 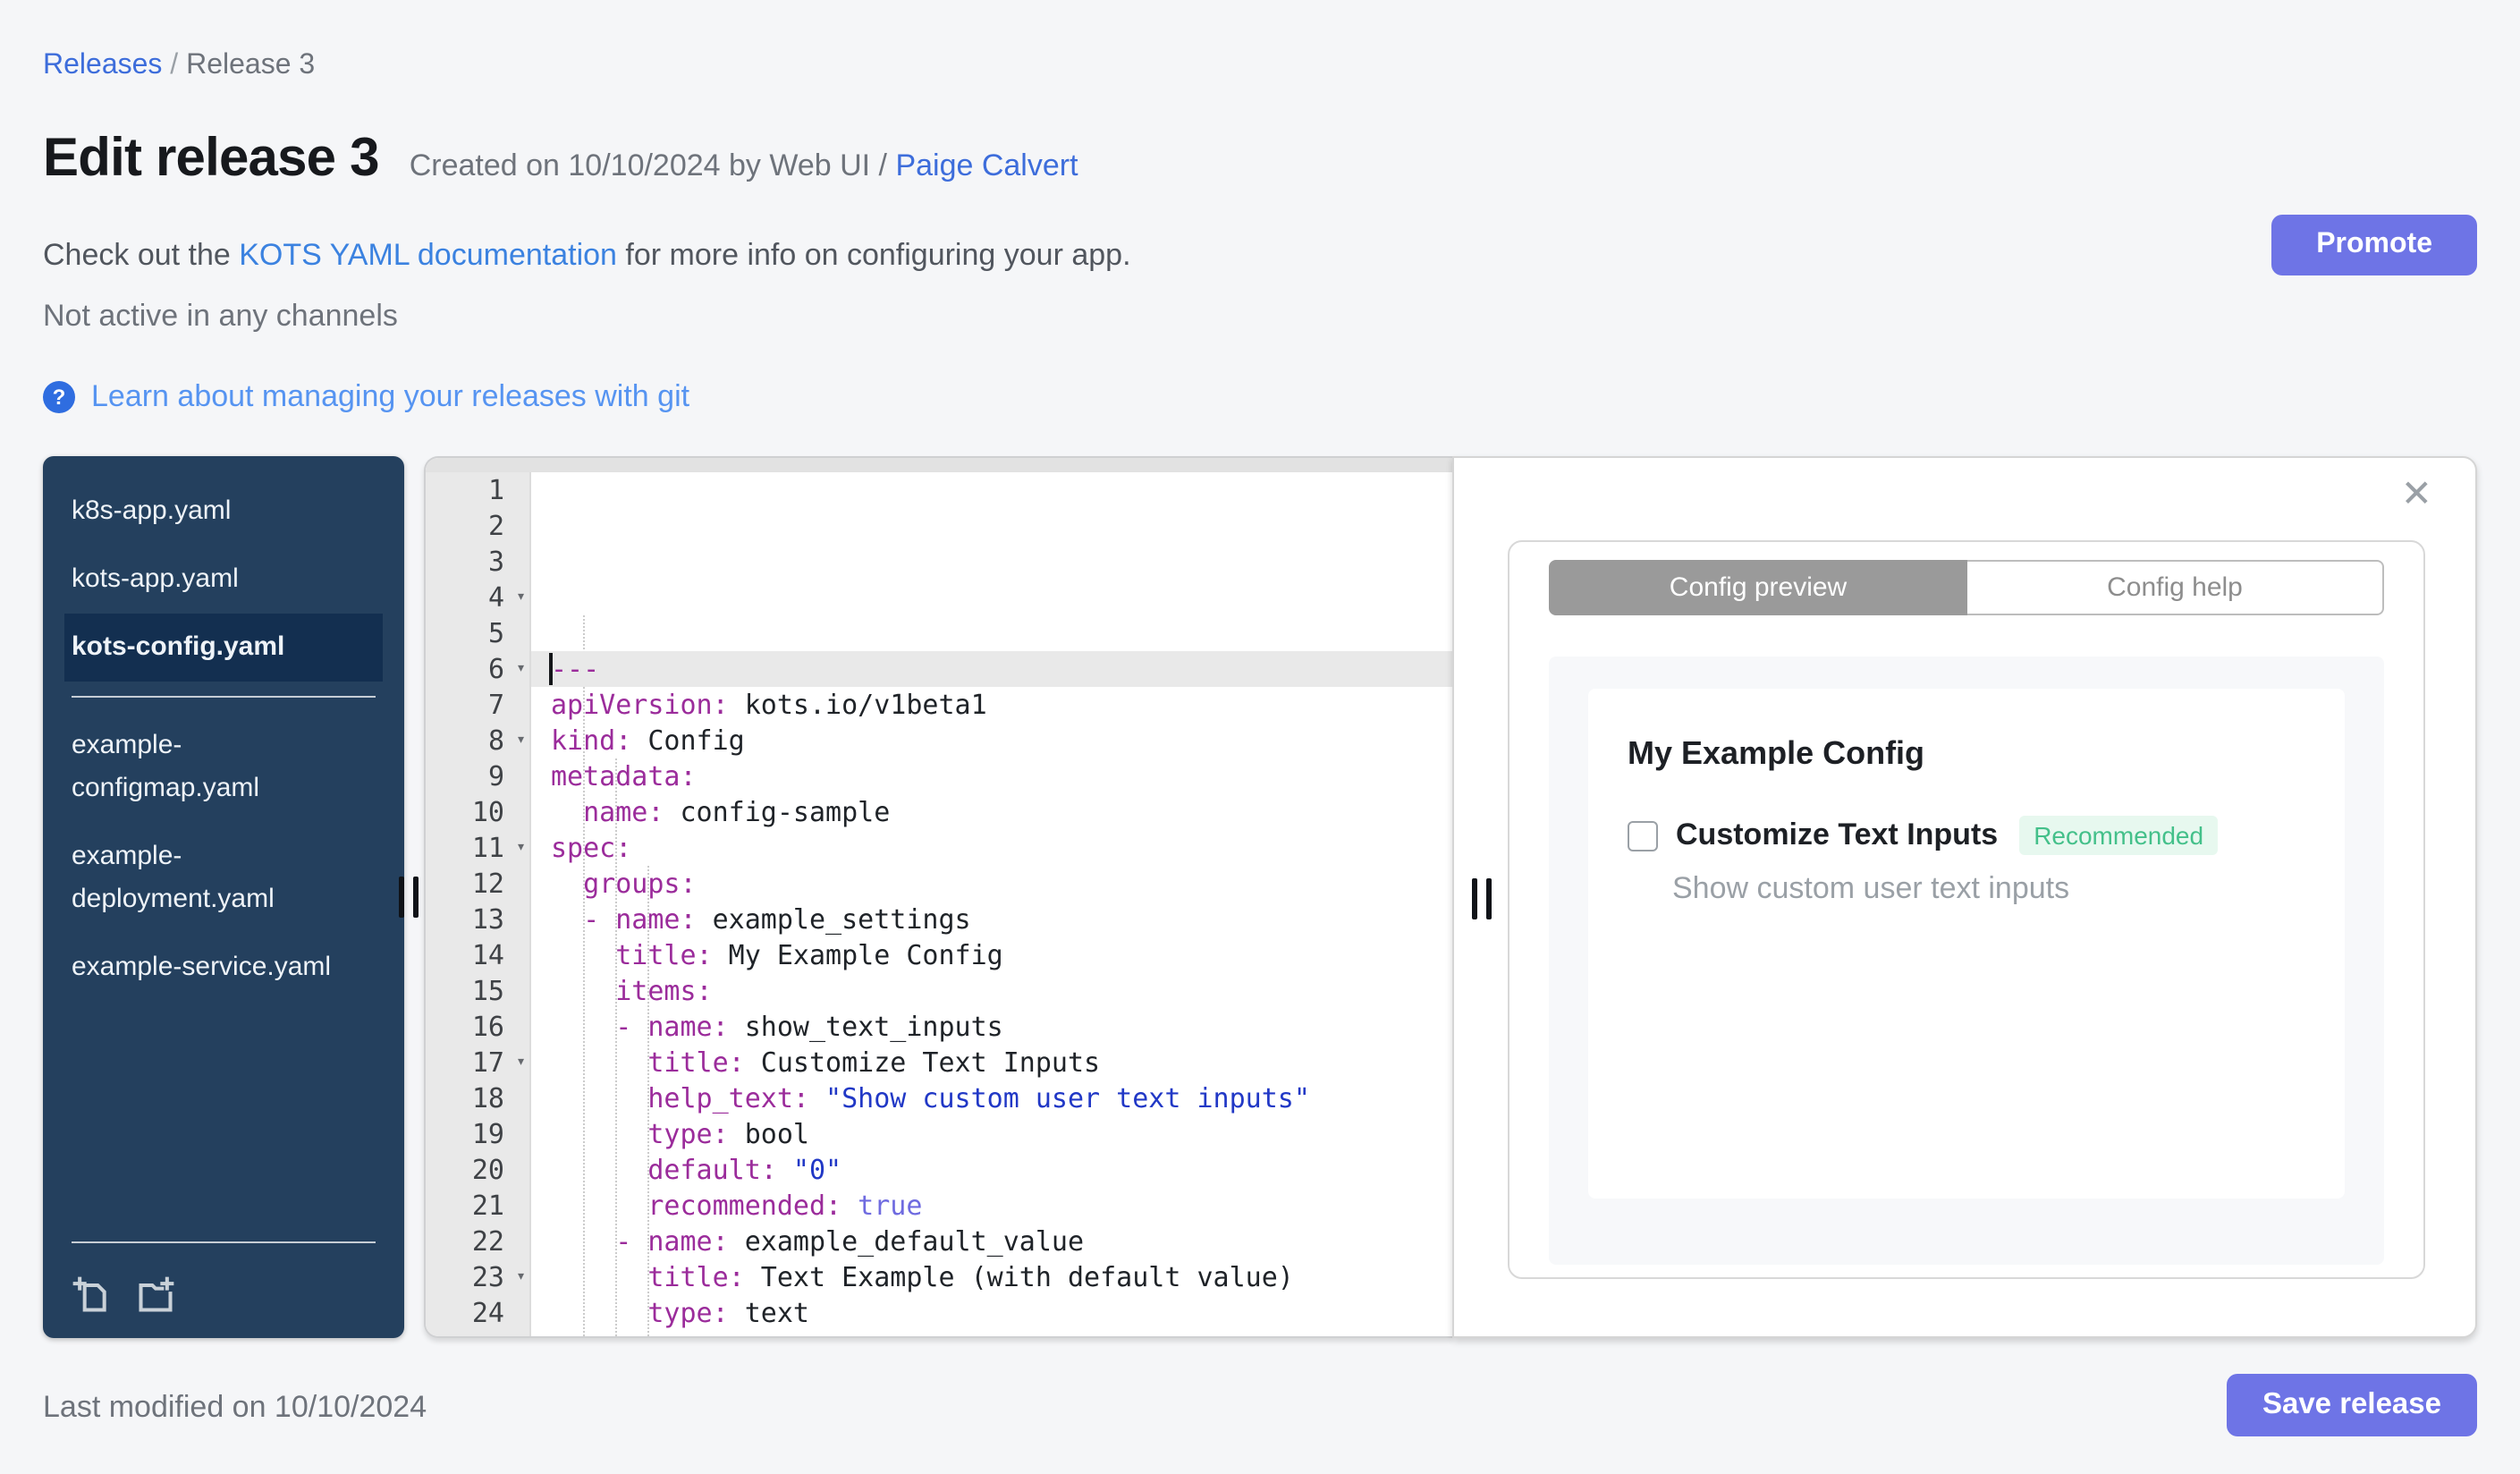 I want to click on code-line-11: - name: show_text_inputs, so click(x=991, y=1027).